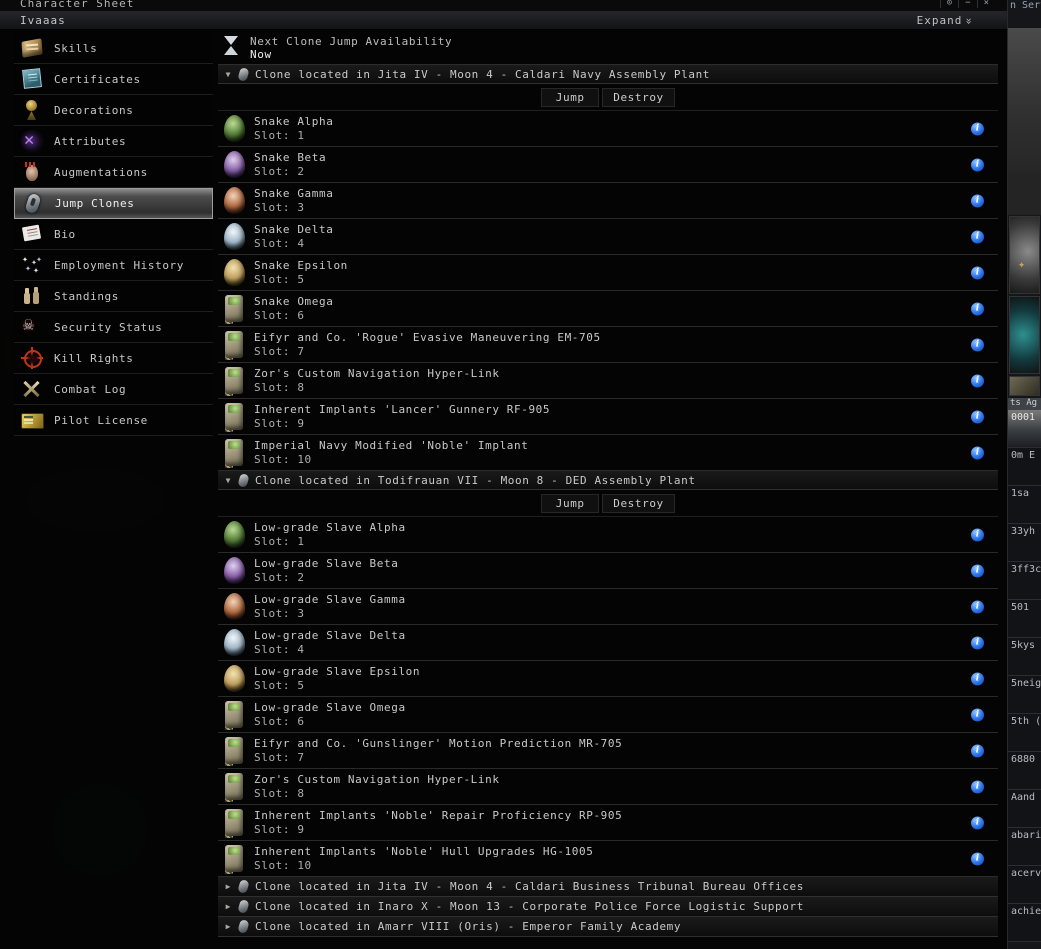 The height and width of the screenshot is (949, 1041). I want to click on pin-icon: ⊙, so click(948, 4).